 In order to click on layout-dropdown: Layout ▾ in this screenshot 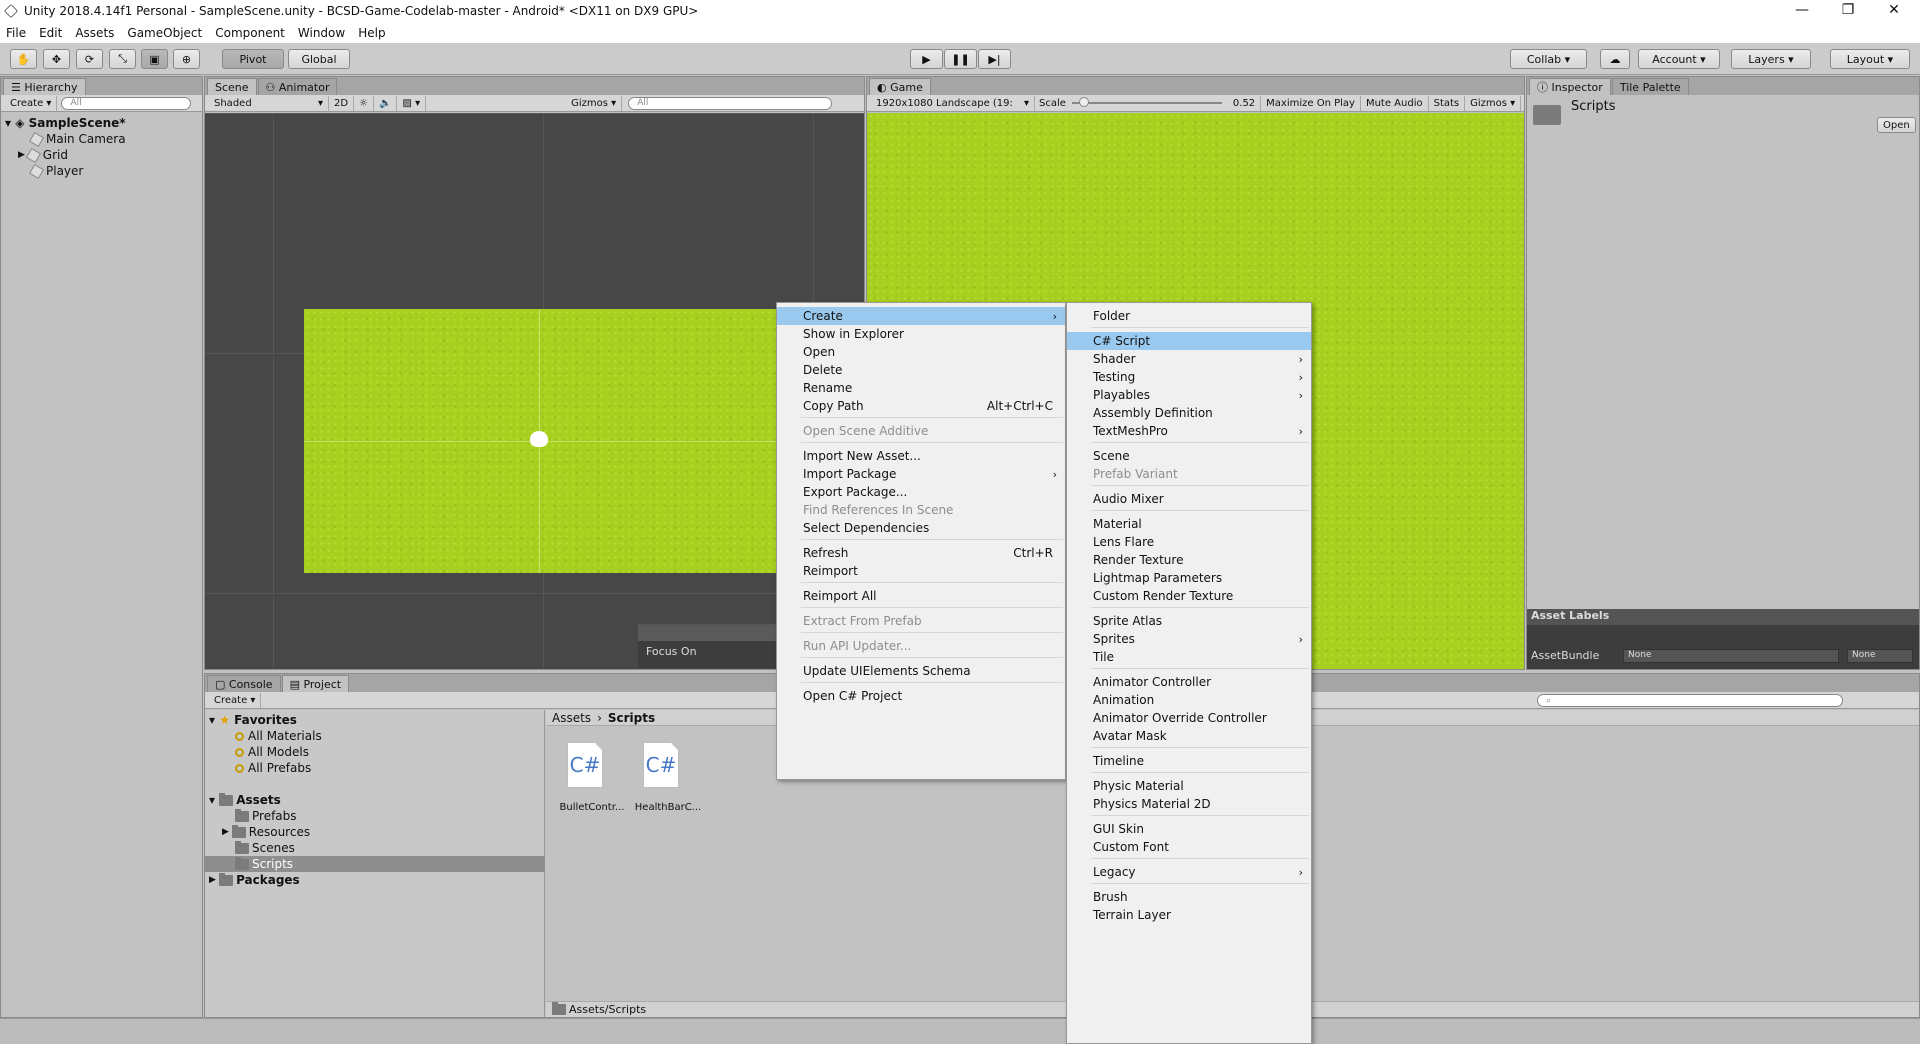, I will do `click(1870, 59)`.